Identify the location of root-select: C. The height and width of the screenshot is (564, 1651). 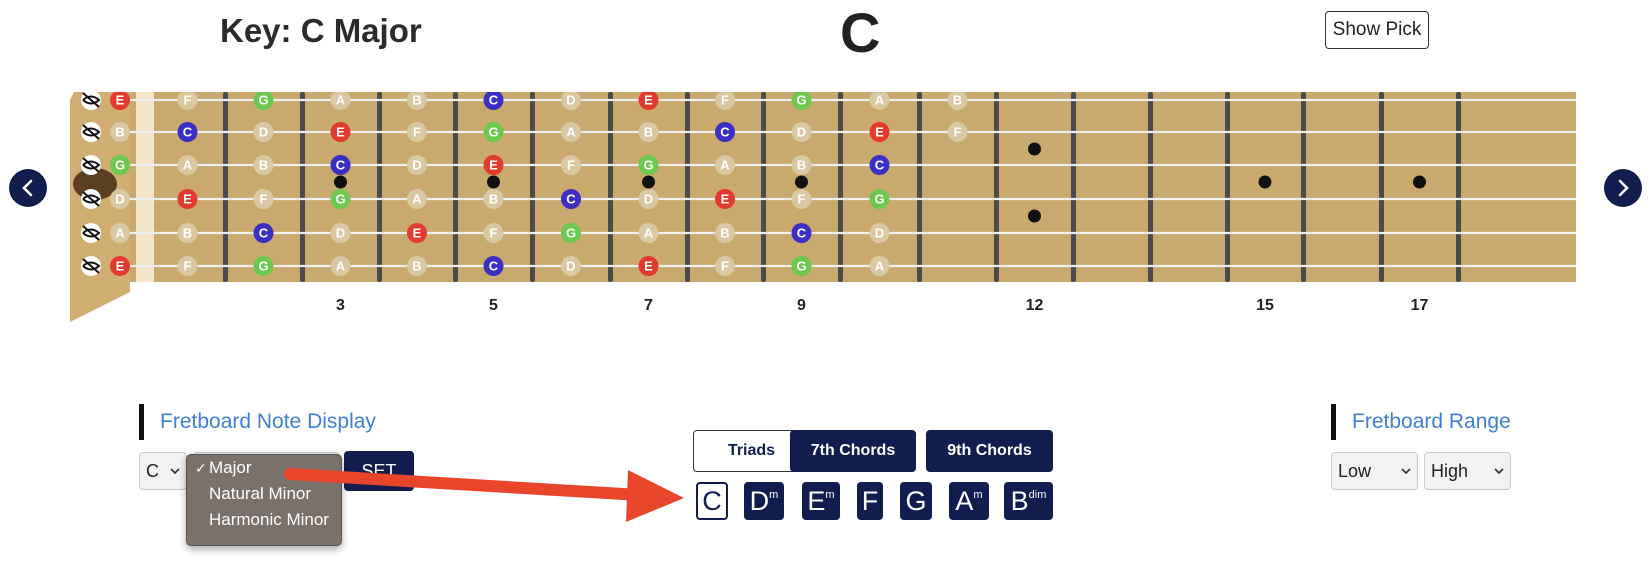
(163, 471).